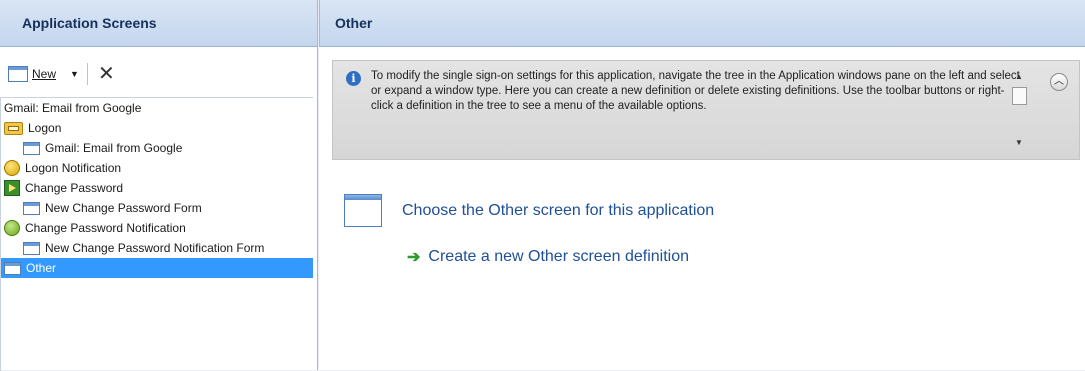 The image size is (1085, 371). I want to click on close-icon: ✕, so click(106, 74).